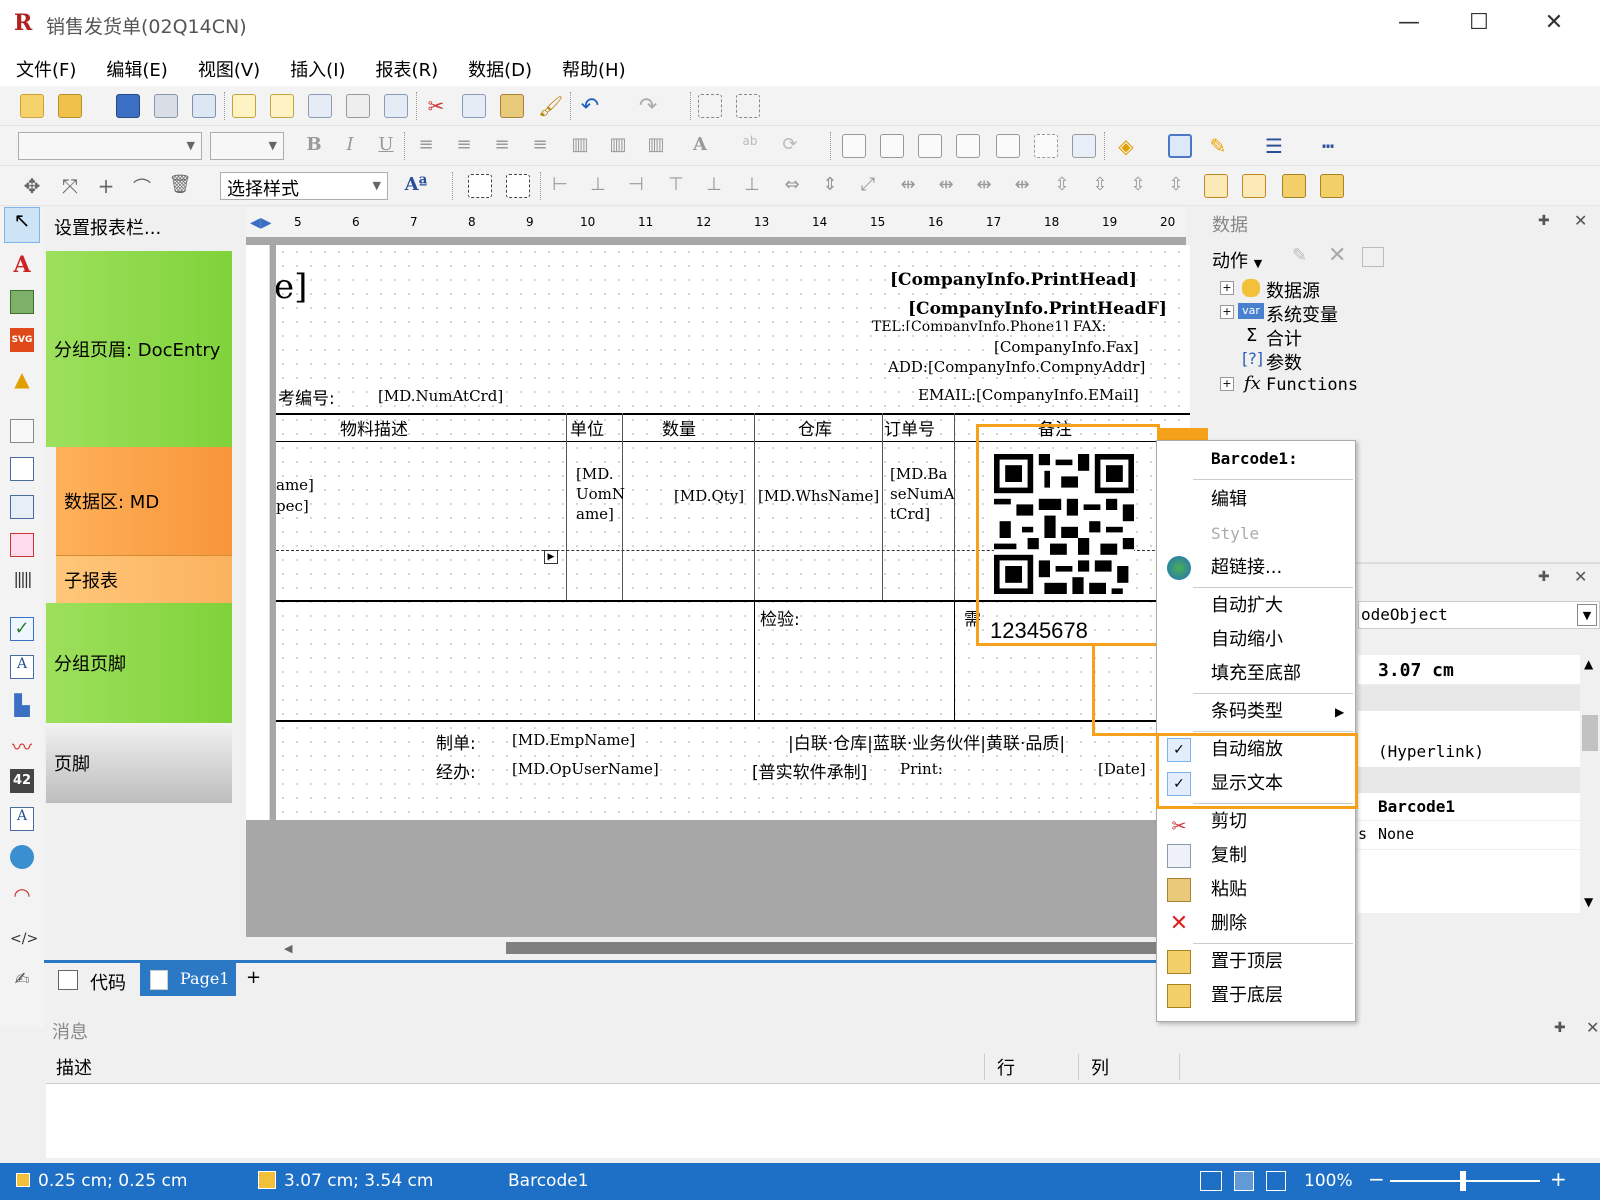 The height and width of the screenshot is (1200, 1600). Describe the element at coordinates (1256, 996) in the screenshot. I see `menu-send-back-item: 置于底层` at that location.